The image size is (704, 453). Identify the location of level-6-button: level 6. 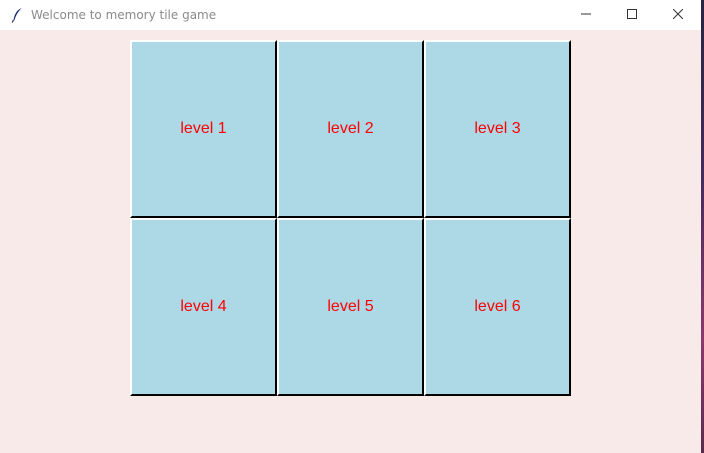
(497, 307).